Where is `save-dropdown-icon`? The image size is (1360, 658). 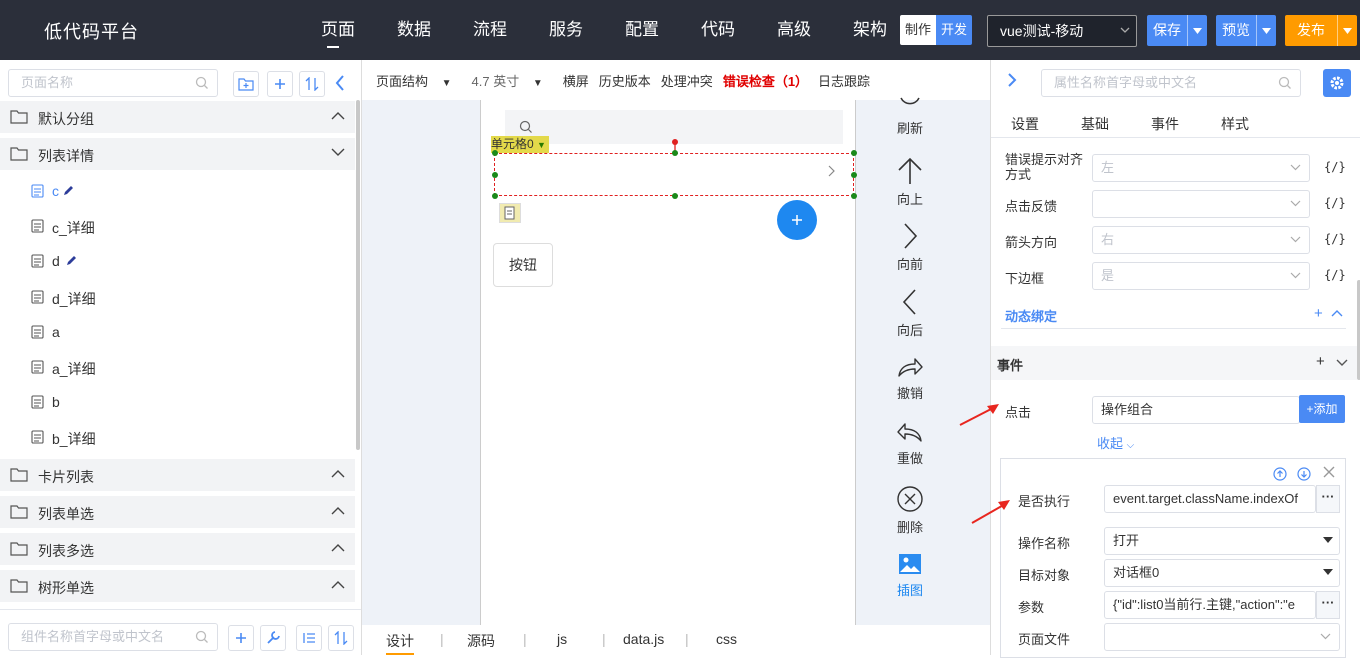 save-dropdown-icon is located at coordinates (1197, 30).